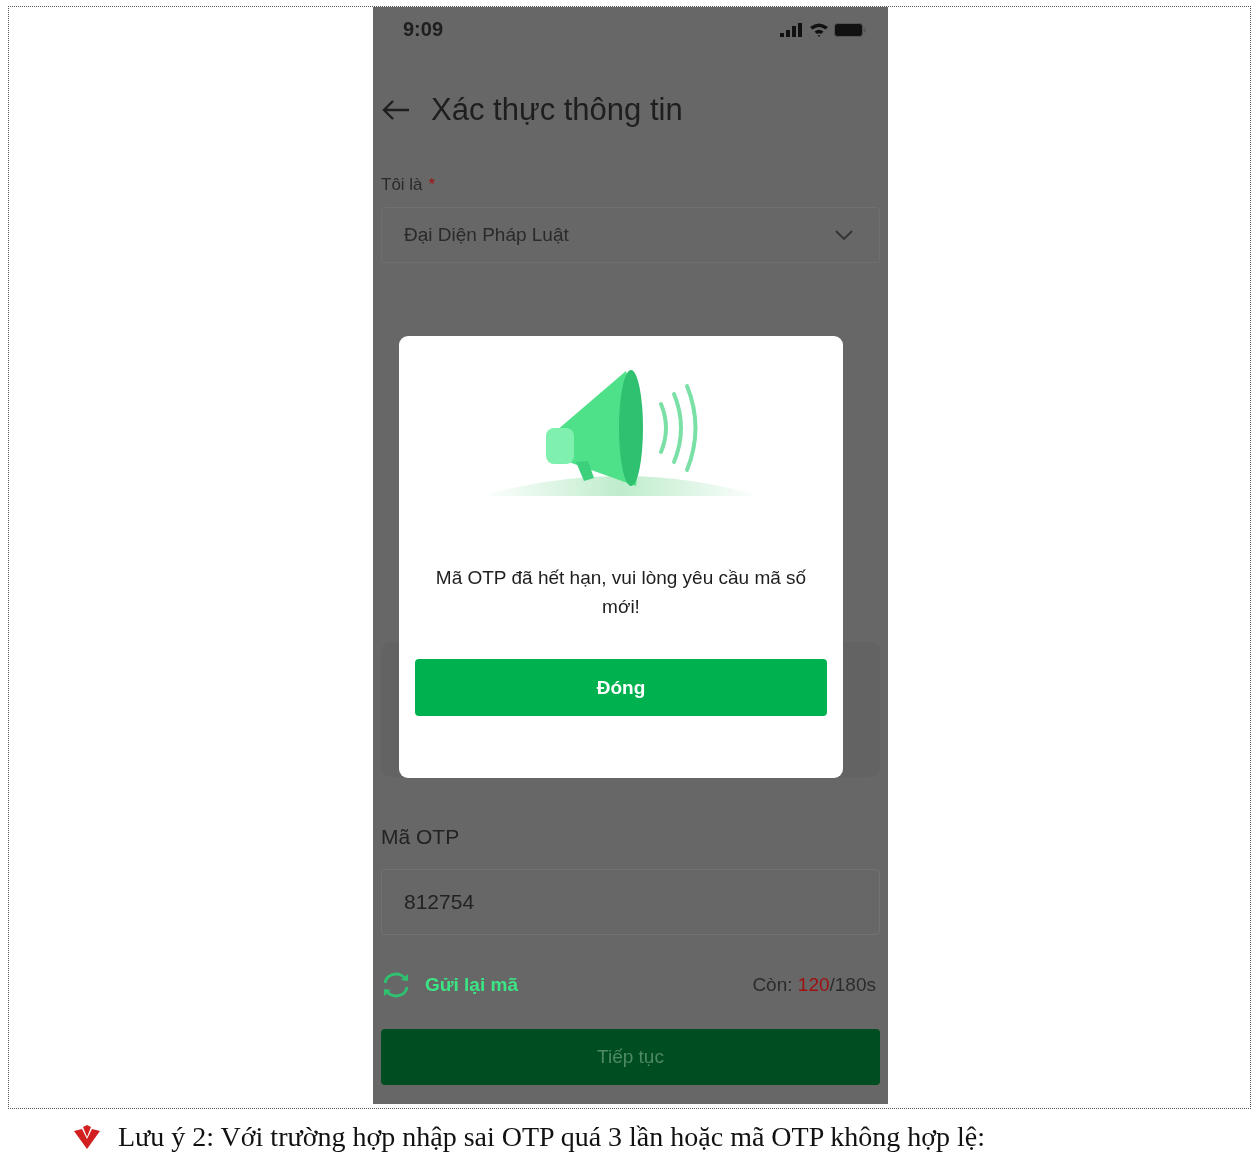 This screenshot has width=1253, height=1156. I want to click on countdown-text: Còn: 120/180s, so click(814, 985).